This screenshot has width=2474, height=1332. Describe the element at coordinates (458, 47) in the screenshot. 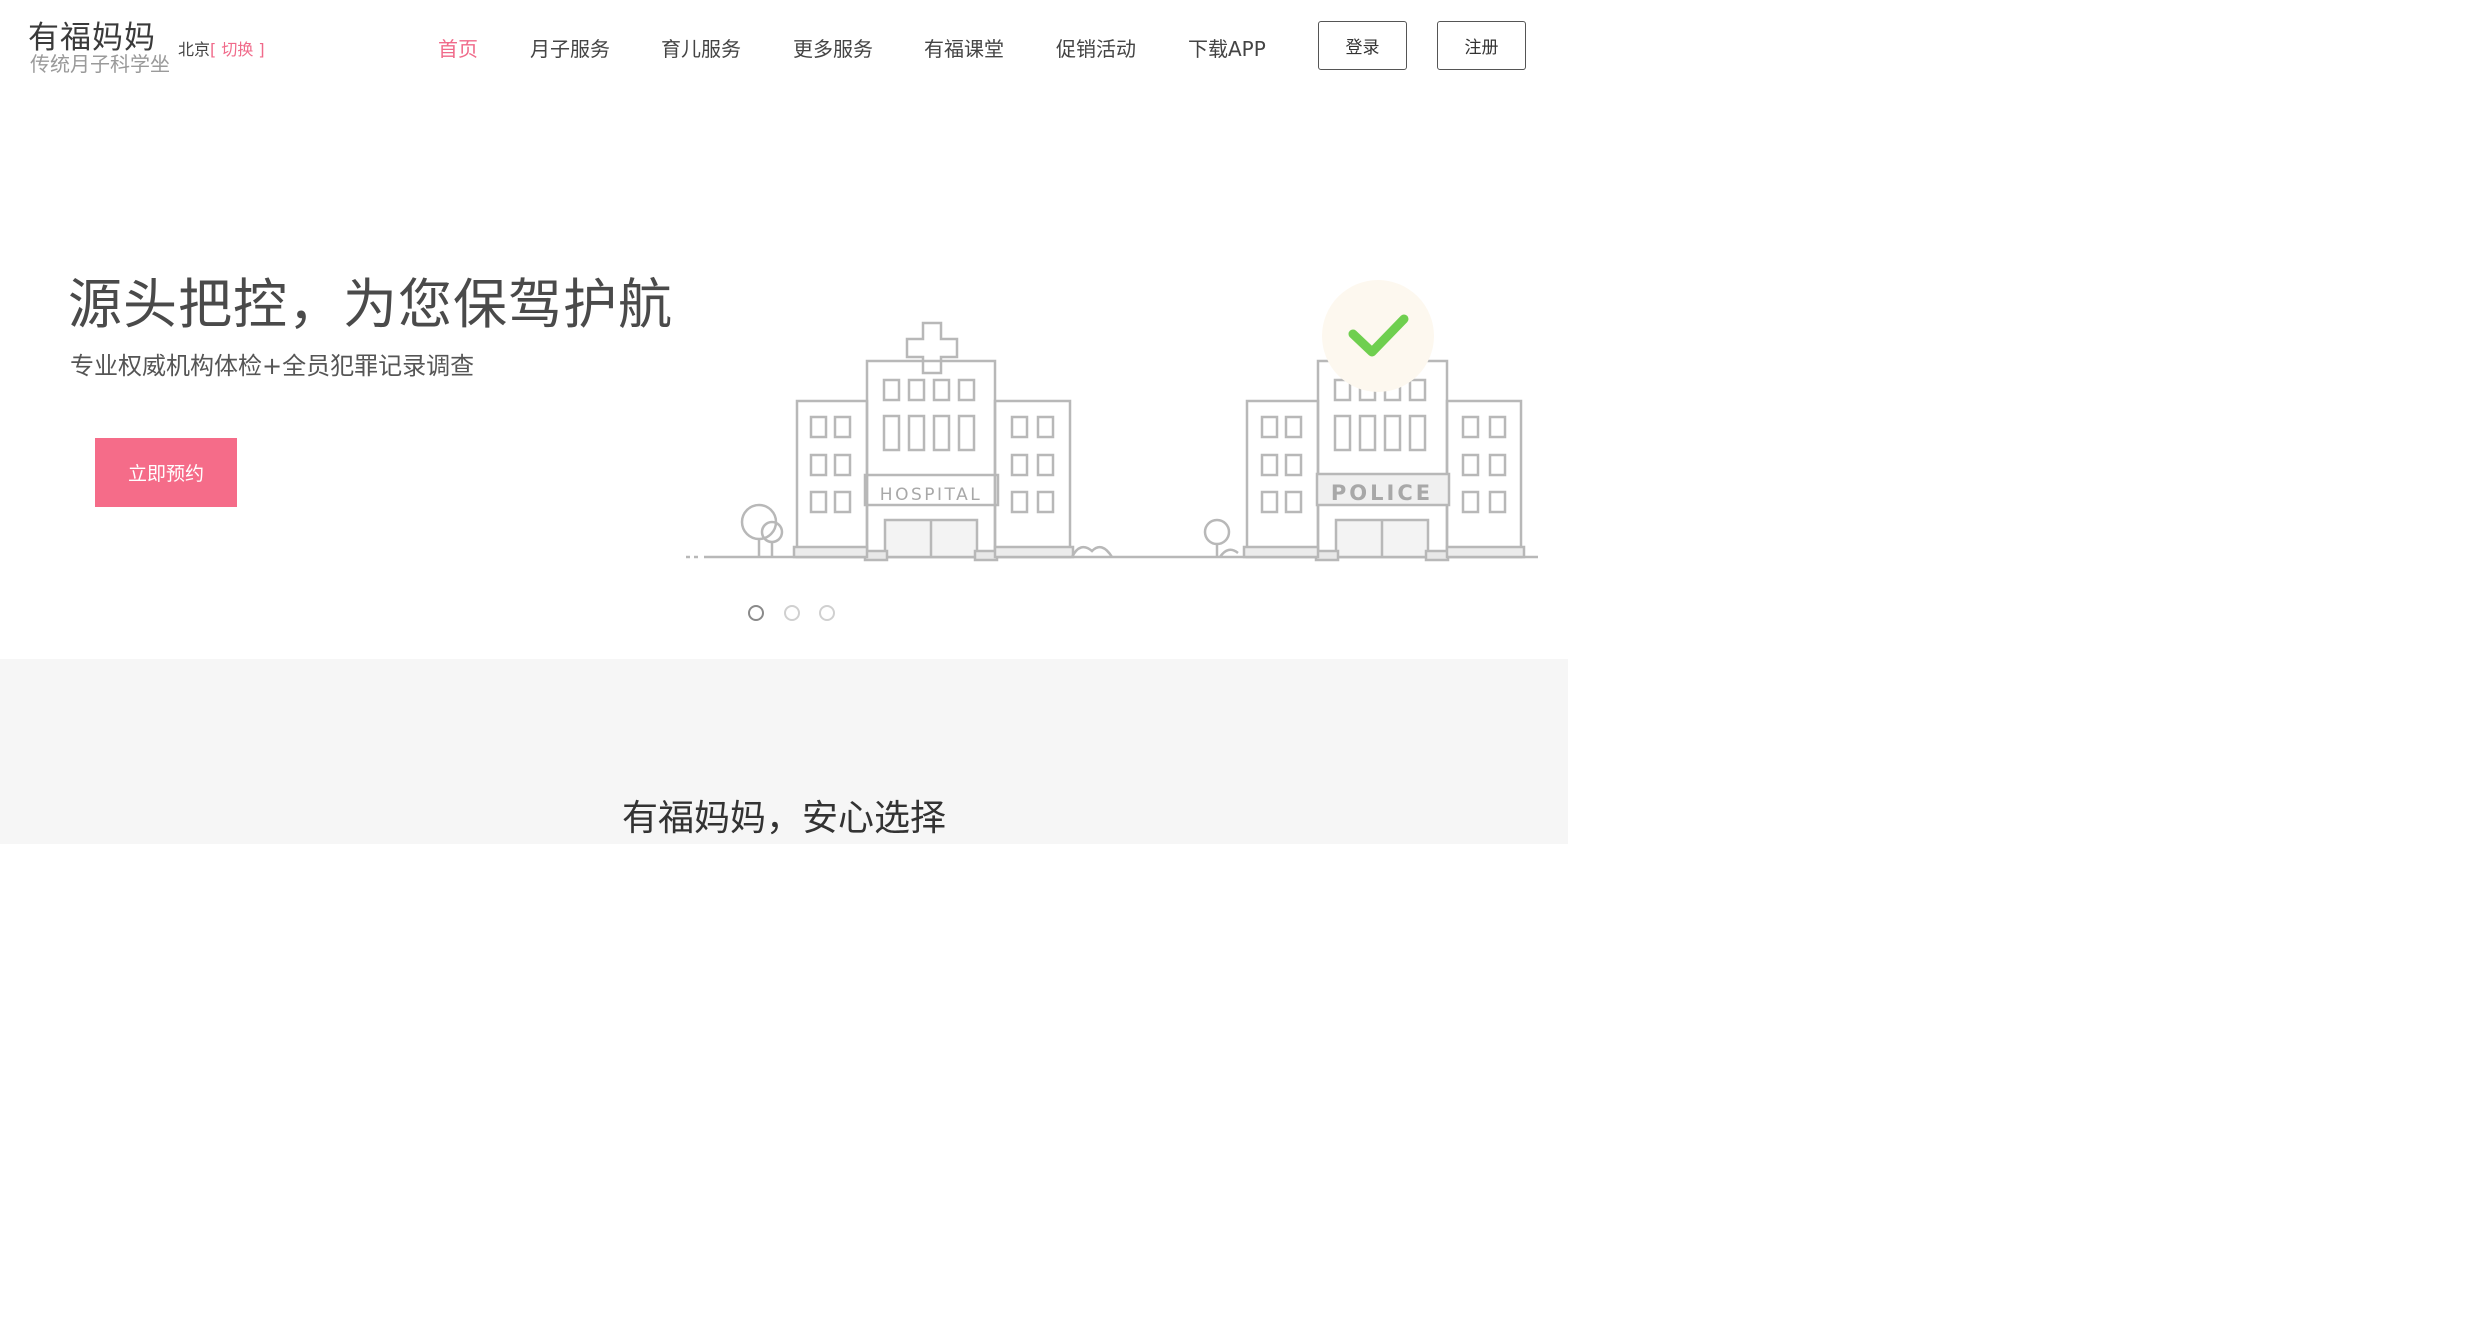

I see `nav-item-home: 首页` at that location.